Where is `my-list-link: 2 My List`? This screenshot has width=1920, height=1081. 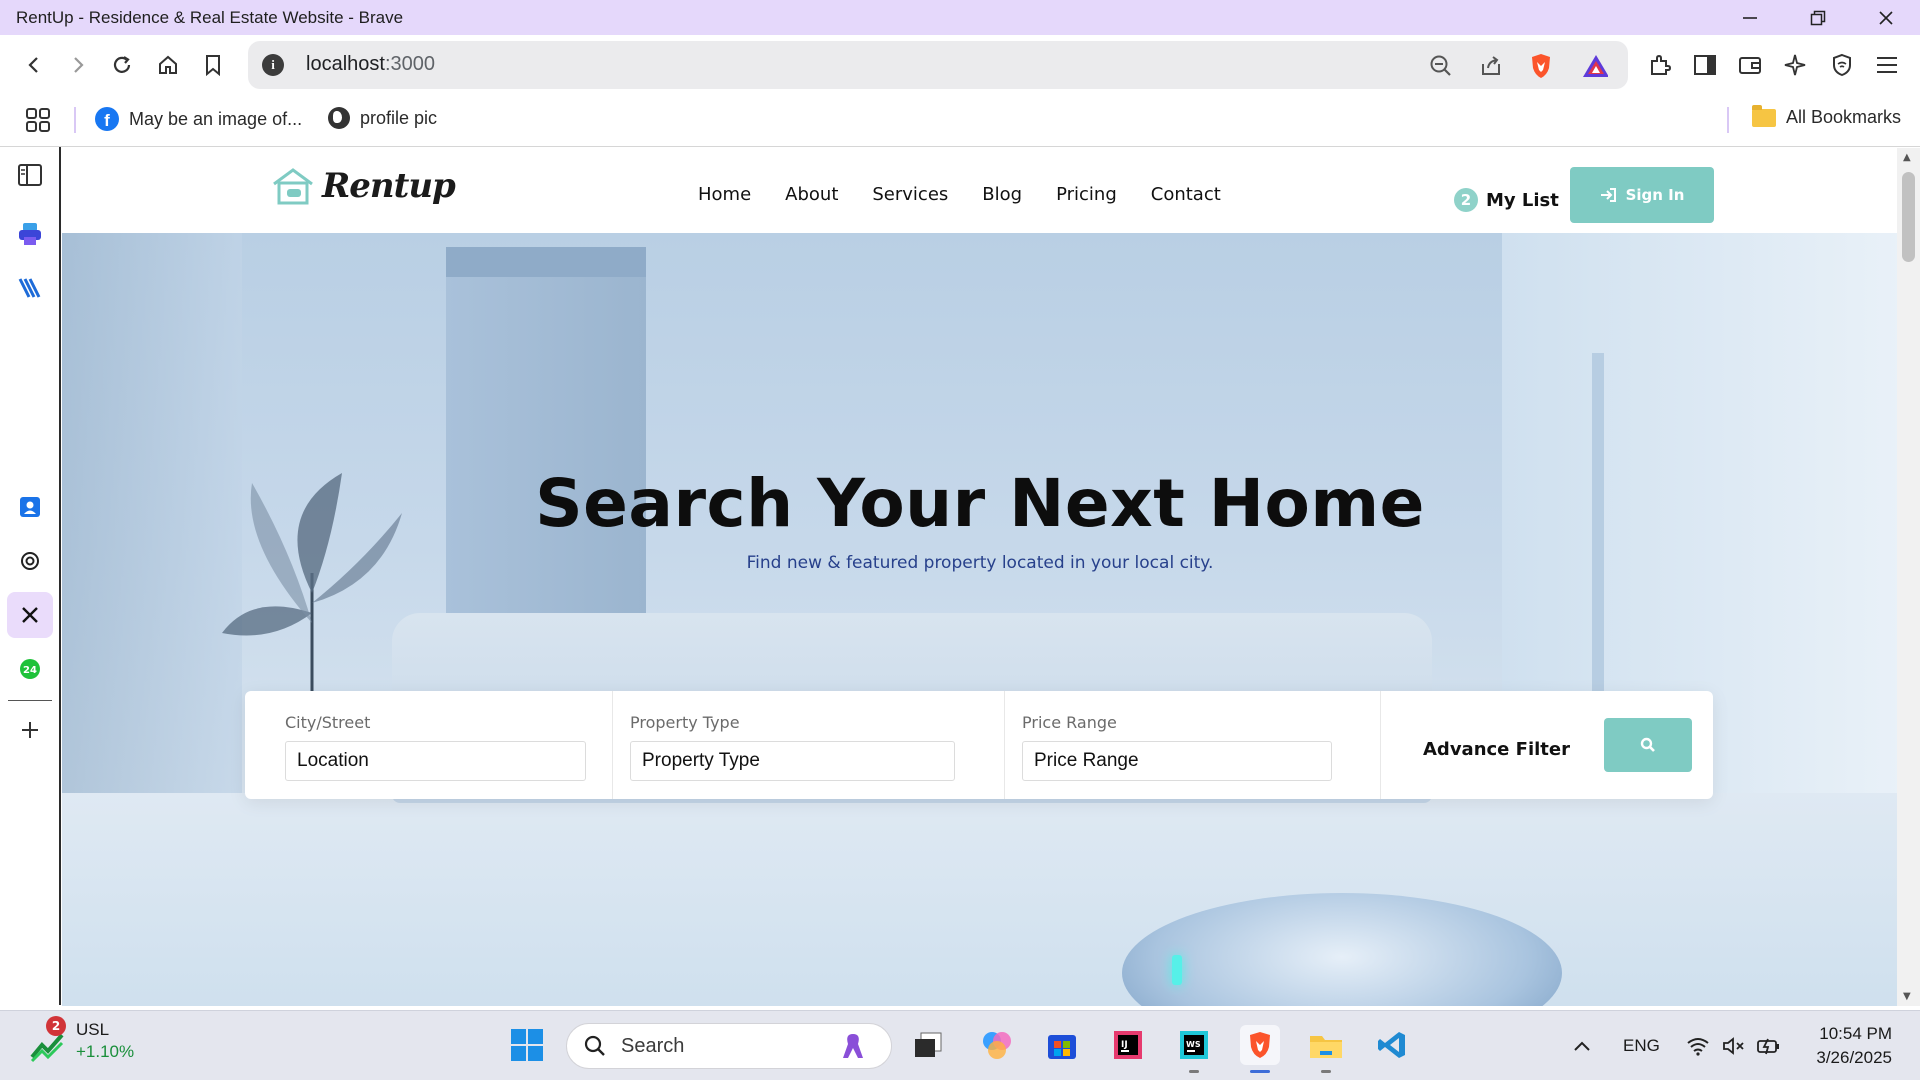 my-list-link: 2 My List is located at coordinates (1506, 200).